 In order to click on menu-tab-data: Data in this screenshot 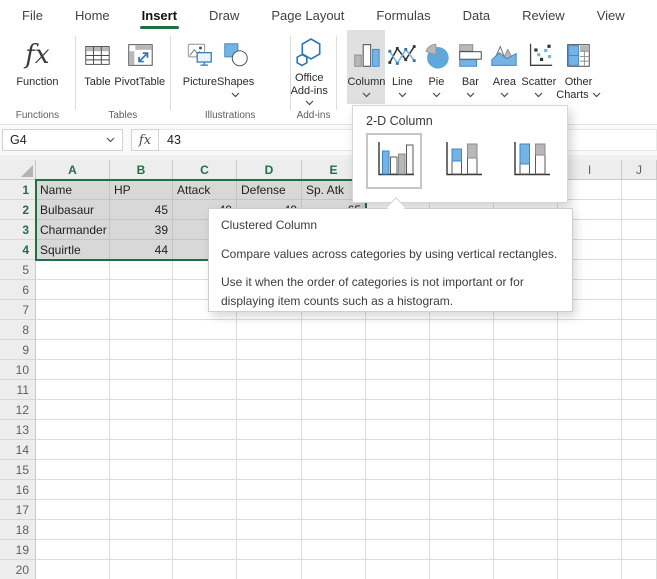, I will do `click(476, 15)`.